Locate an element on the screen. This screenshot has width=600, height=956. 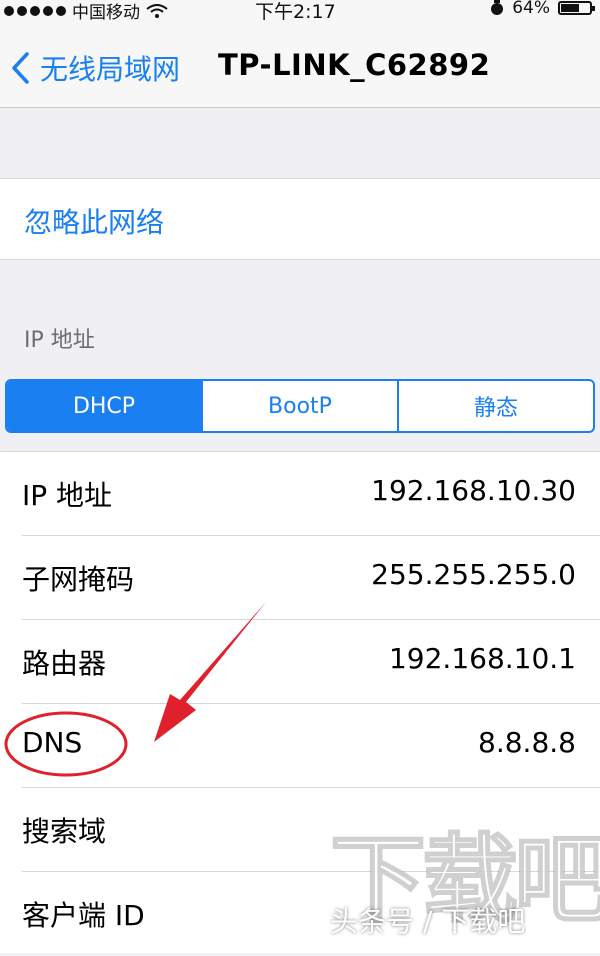
row-label: DNS is located at coordinates (52, 742).